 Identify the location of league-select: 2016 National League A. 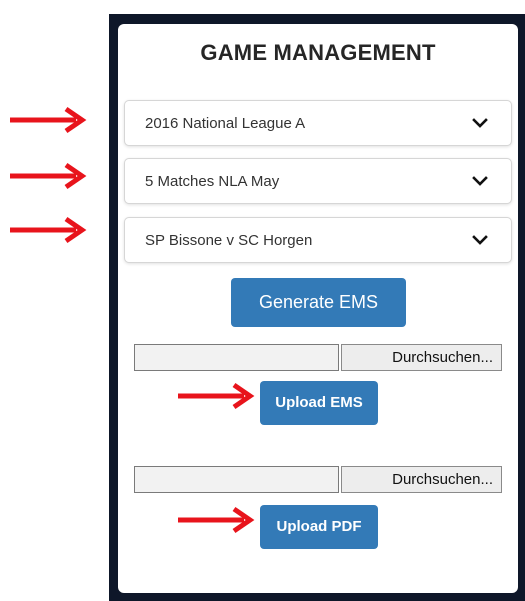
(318, 123).